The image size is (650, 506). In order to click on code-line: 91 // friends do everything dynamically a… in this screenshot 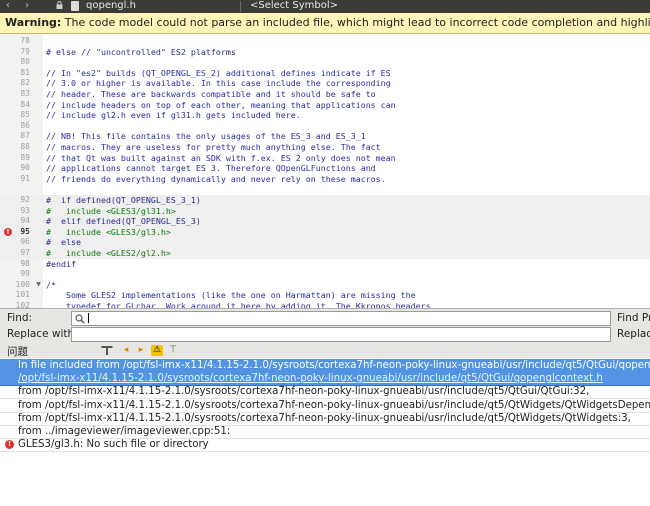, I will do `click(325, 179)`.